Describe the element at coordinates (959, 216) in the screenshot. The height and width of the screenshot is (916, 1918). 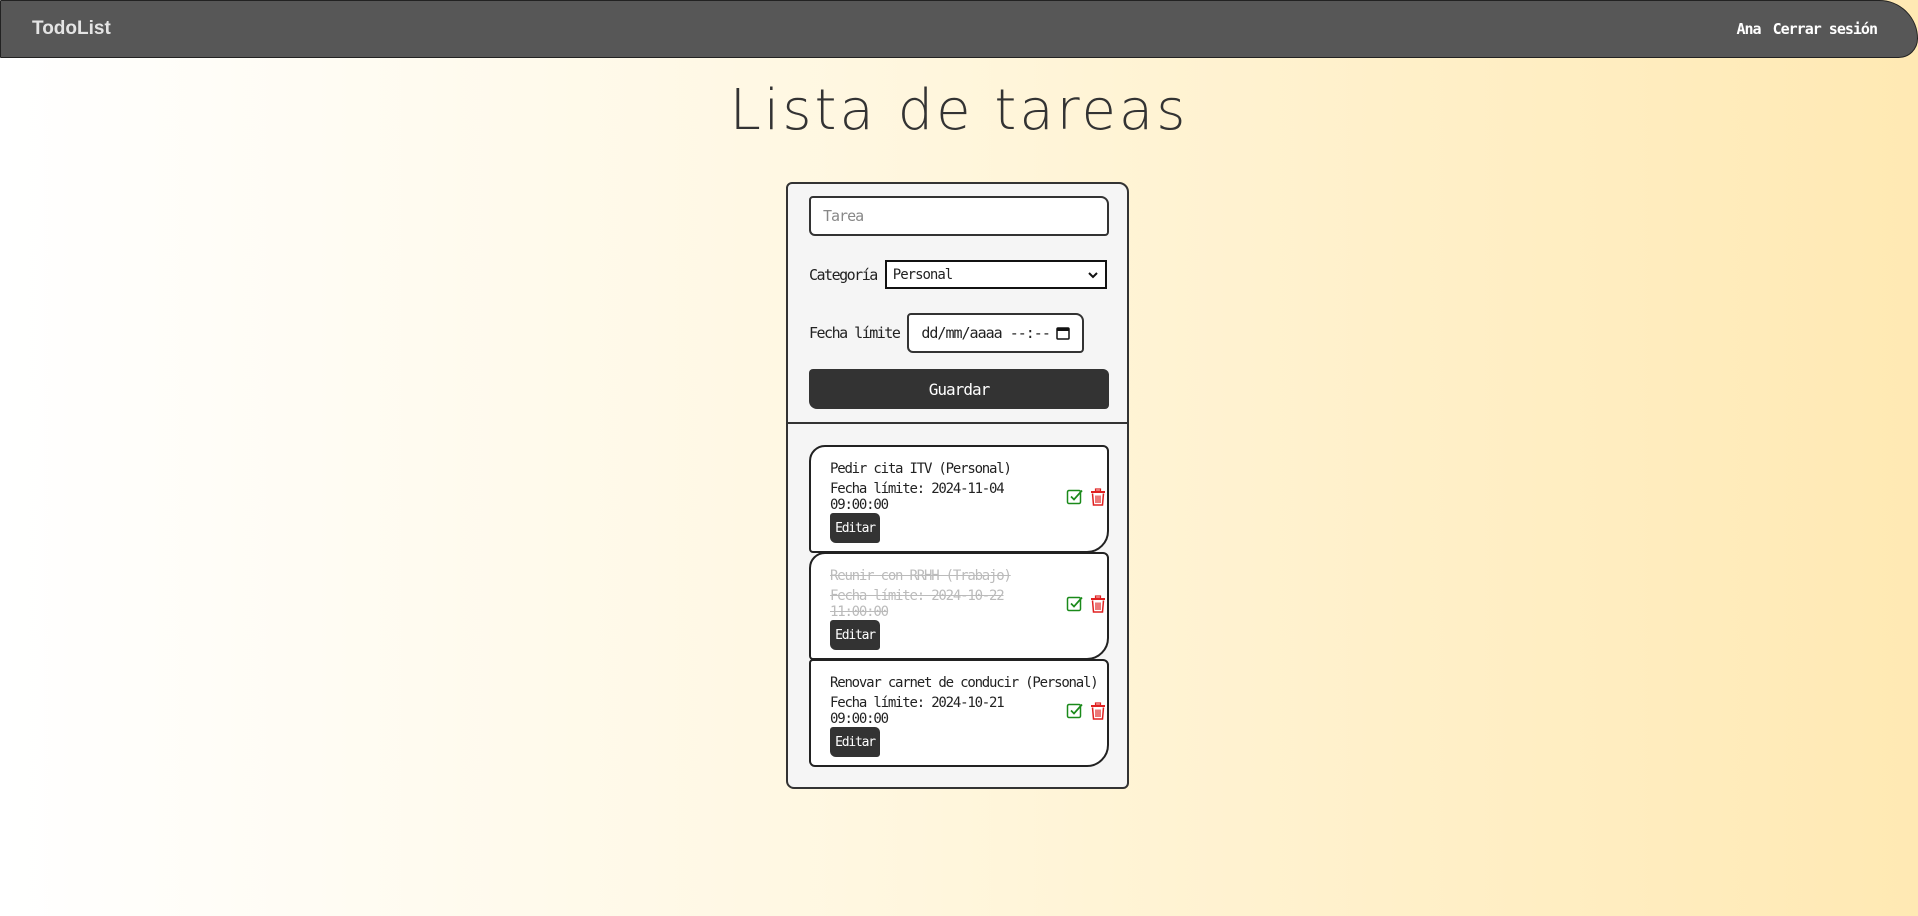
I see `task-input: Tarea` at that location.